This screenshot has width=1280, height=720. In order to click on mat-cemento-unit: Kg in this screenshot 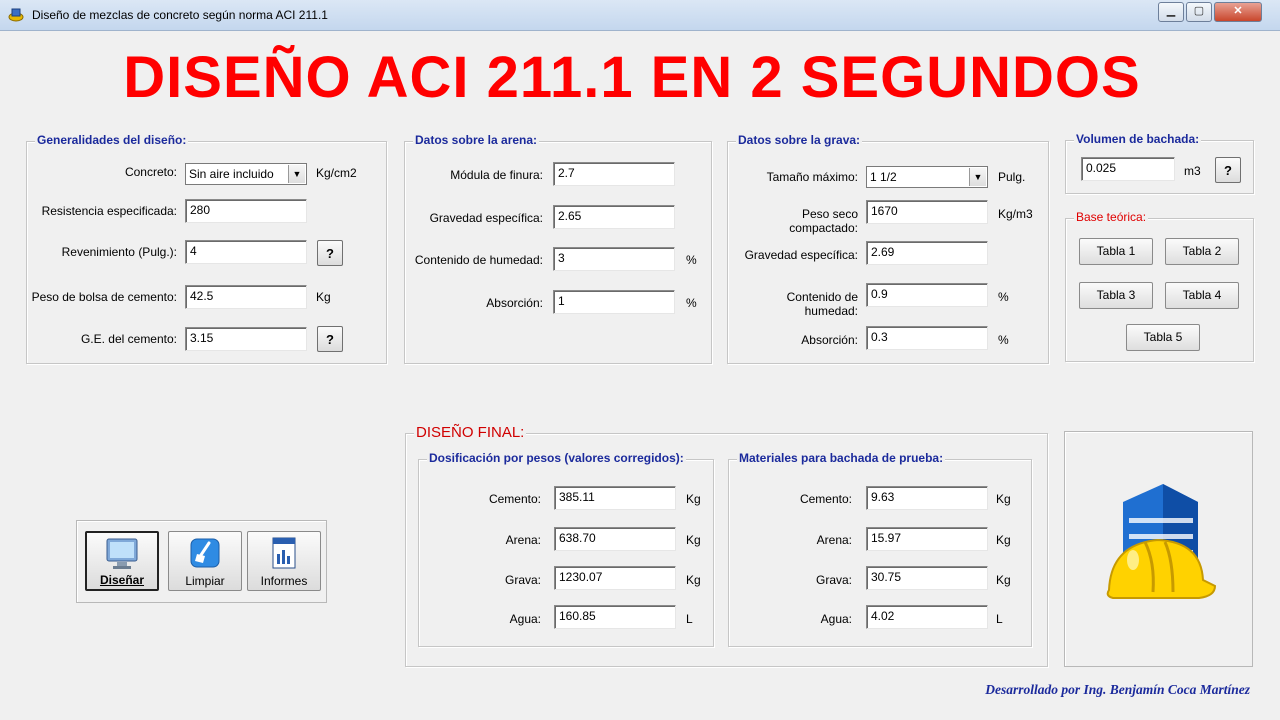, I will do `click(1003, 499)`.